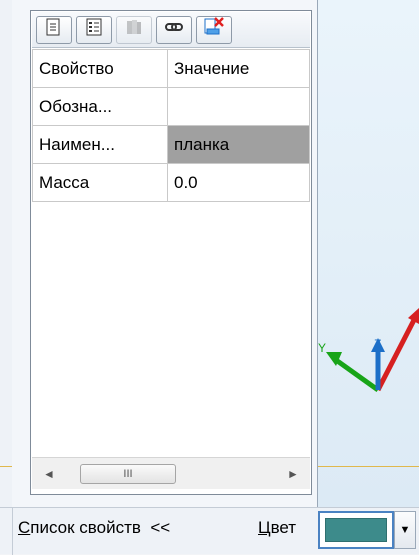 This screenshot has width=419, height=555. Describe the element at coordinates (396, 355) in the screenshot. I see `x-axis-line` at that location.